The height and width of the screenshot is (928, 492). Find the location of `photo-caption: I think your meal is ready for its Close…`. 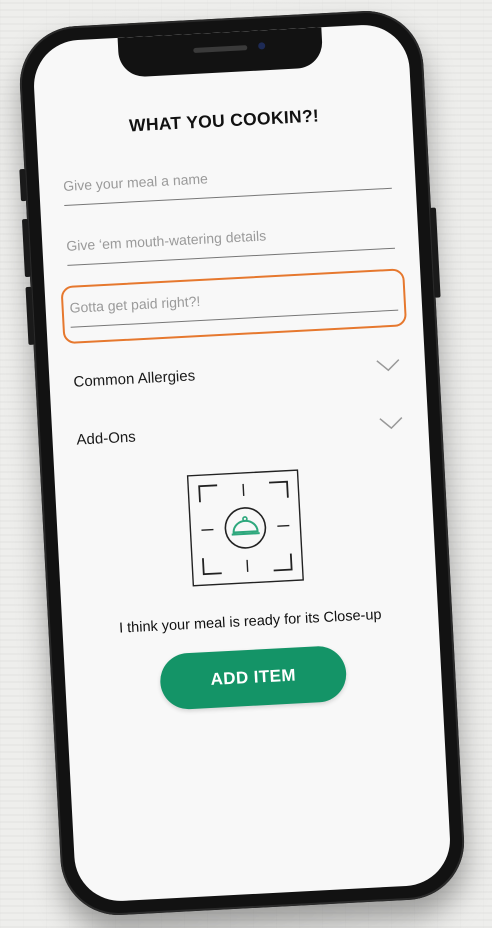

photo-caption: I think your meal is ready for its Close… is located at coordinates (250, 621).